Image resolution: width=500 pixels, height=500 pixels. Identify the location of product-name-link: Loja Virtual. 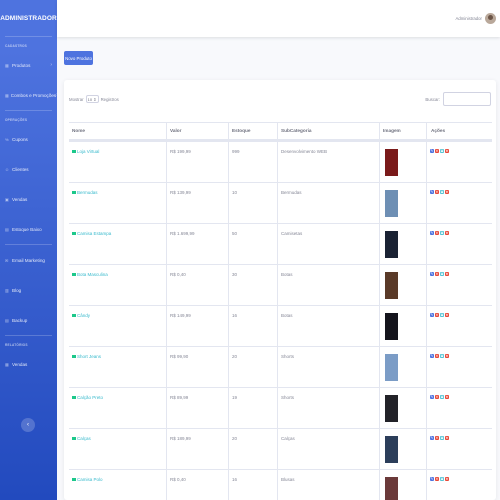
(85, 151).